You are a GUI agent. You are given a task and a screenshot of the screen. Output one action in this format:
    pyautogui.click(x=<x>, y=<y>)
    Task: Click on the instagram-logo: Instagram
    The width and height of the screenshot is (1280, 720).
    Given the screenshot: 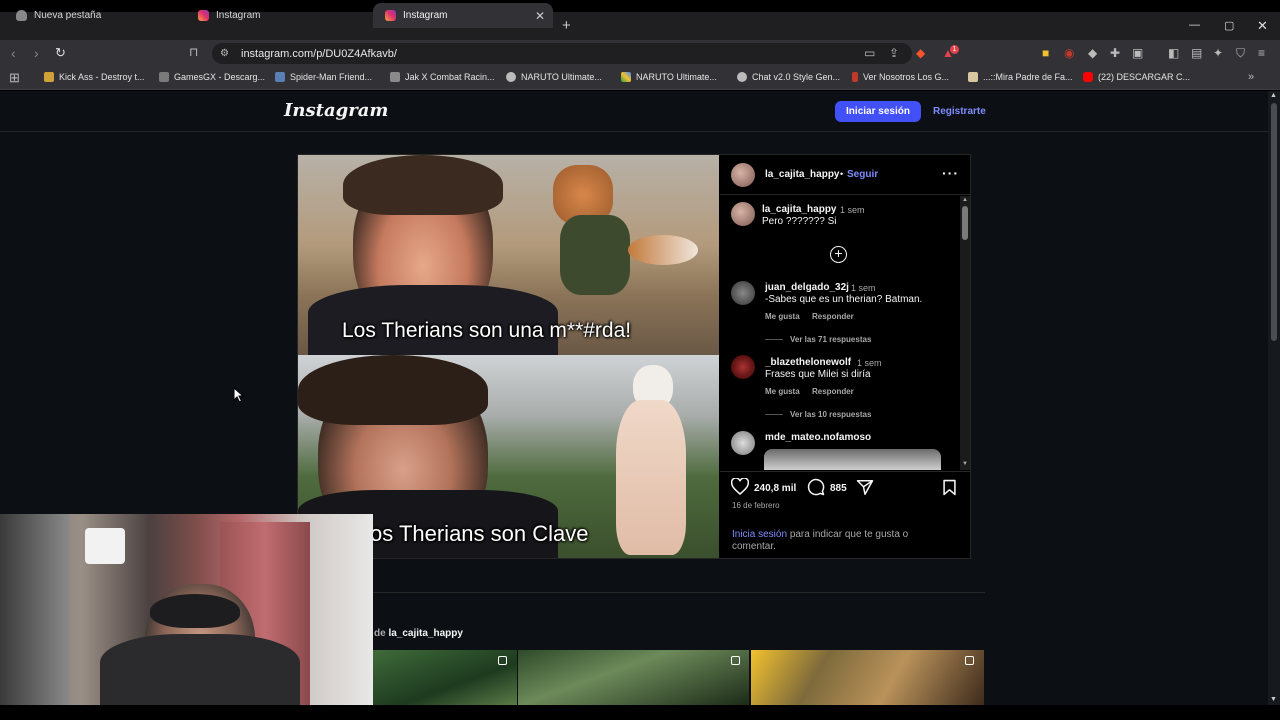 What is the action you would take?
    pyautogui.click(x=336, y=110)
    